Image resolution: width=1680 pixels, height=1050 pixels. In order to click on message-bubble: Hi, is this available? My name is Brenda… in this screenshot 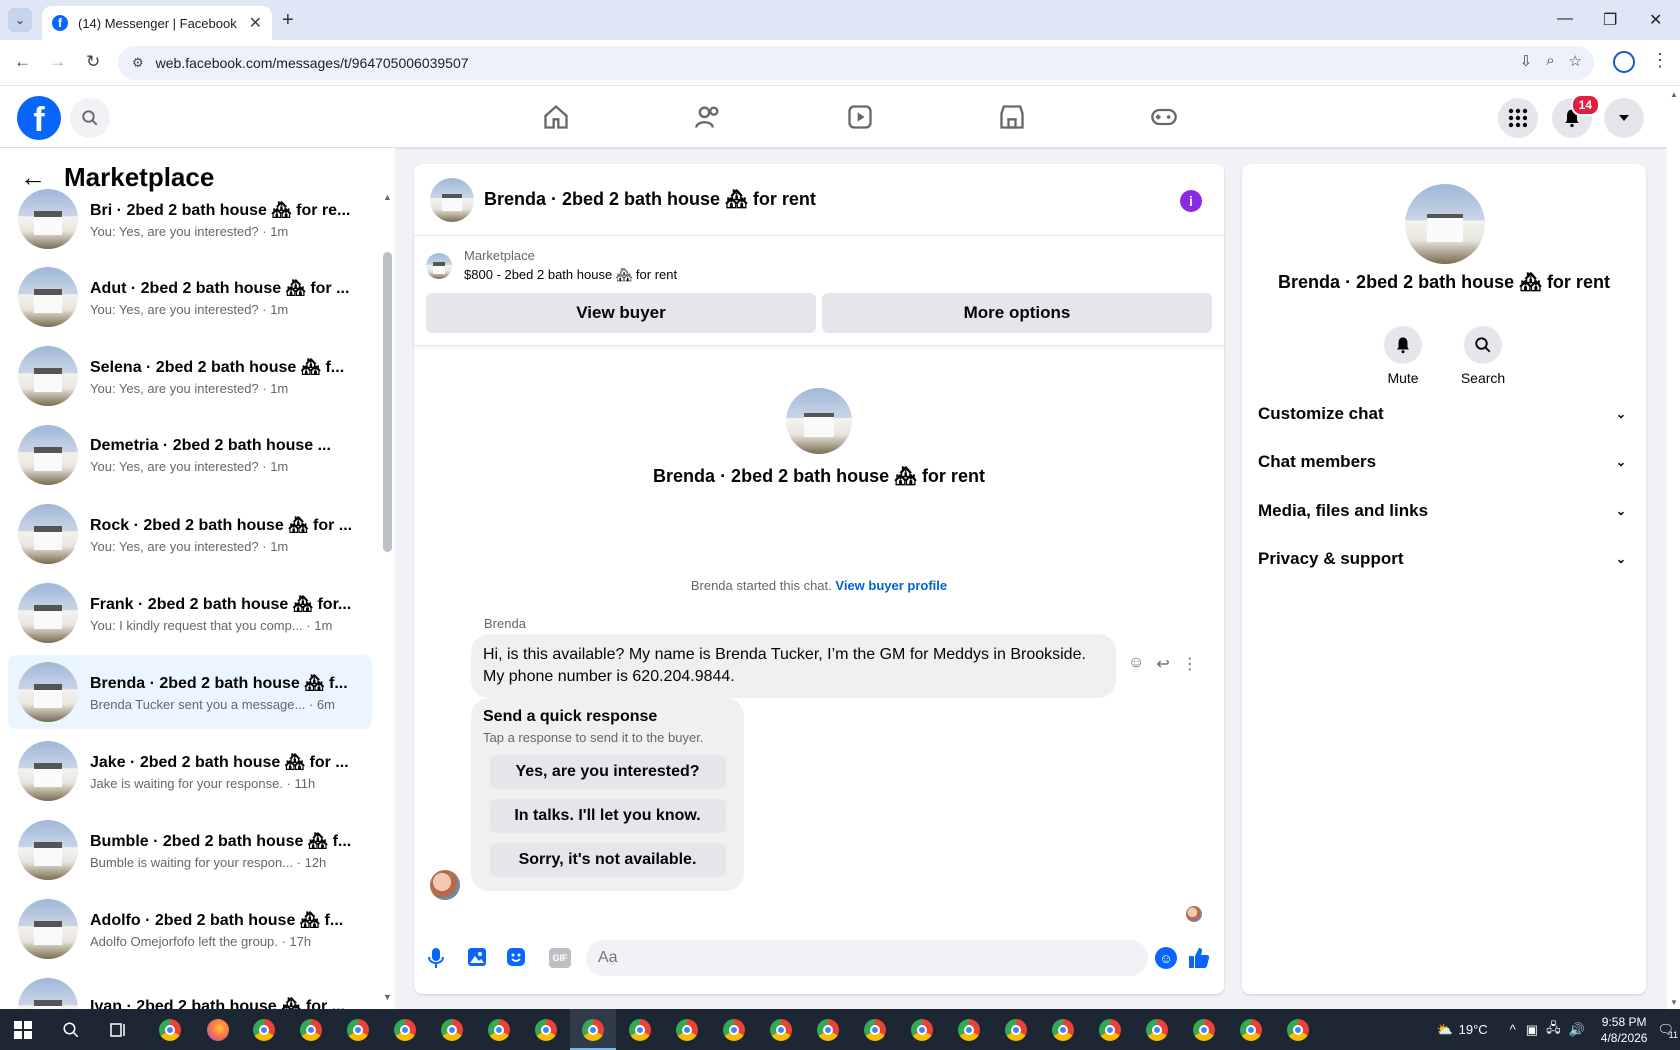, I will do `click(793, 666)`.